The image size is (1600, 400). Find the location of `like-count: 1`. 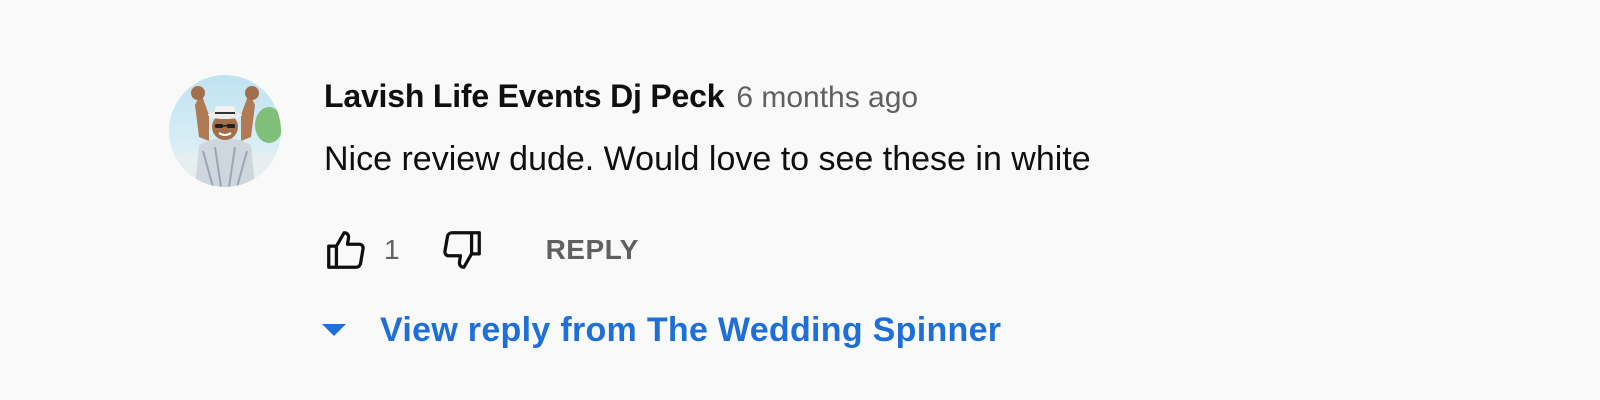

like-count: 1 is located at coordinates (392, 249).